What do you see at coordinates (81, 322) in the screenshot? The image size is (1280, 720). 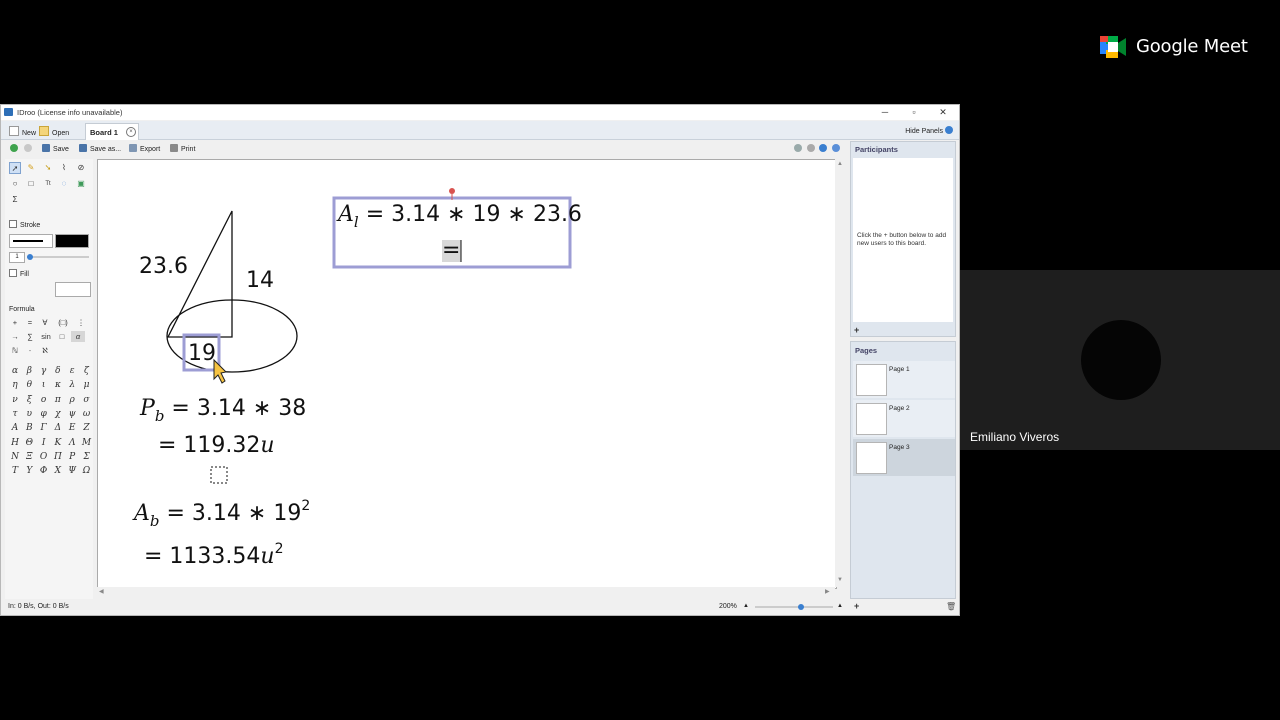 I see `formula-button: ⋮` at bounding box center [81, 322].